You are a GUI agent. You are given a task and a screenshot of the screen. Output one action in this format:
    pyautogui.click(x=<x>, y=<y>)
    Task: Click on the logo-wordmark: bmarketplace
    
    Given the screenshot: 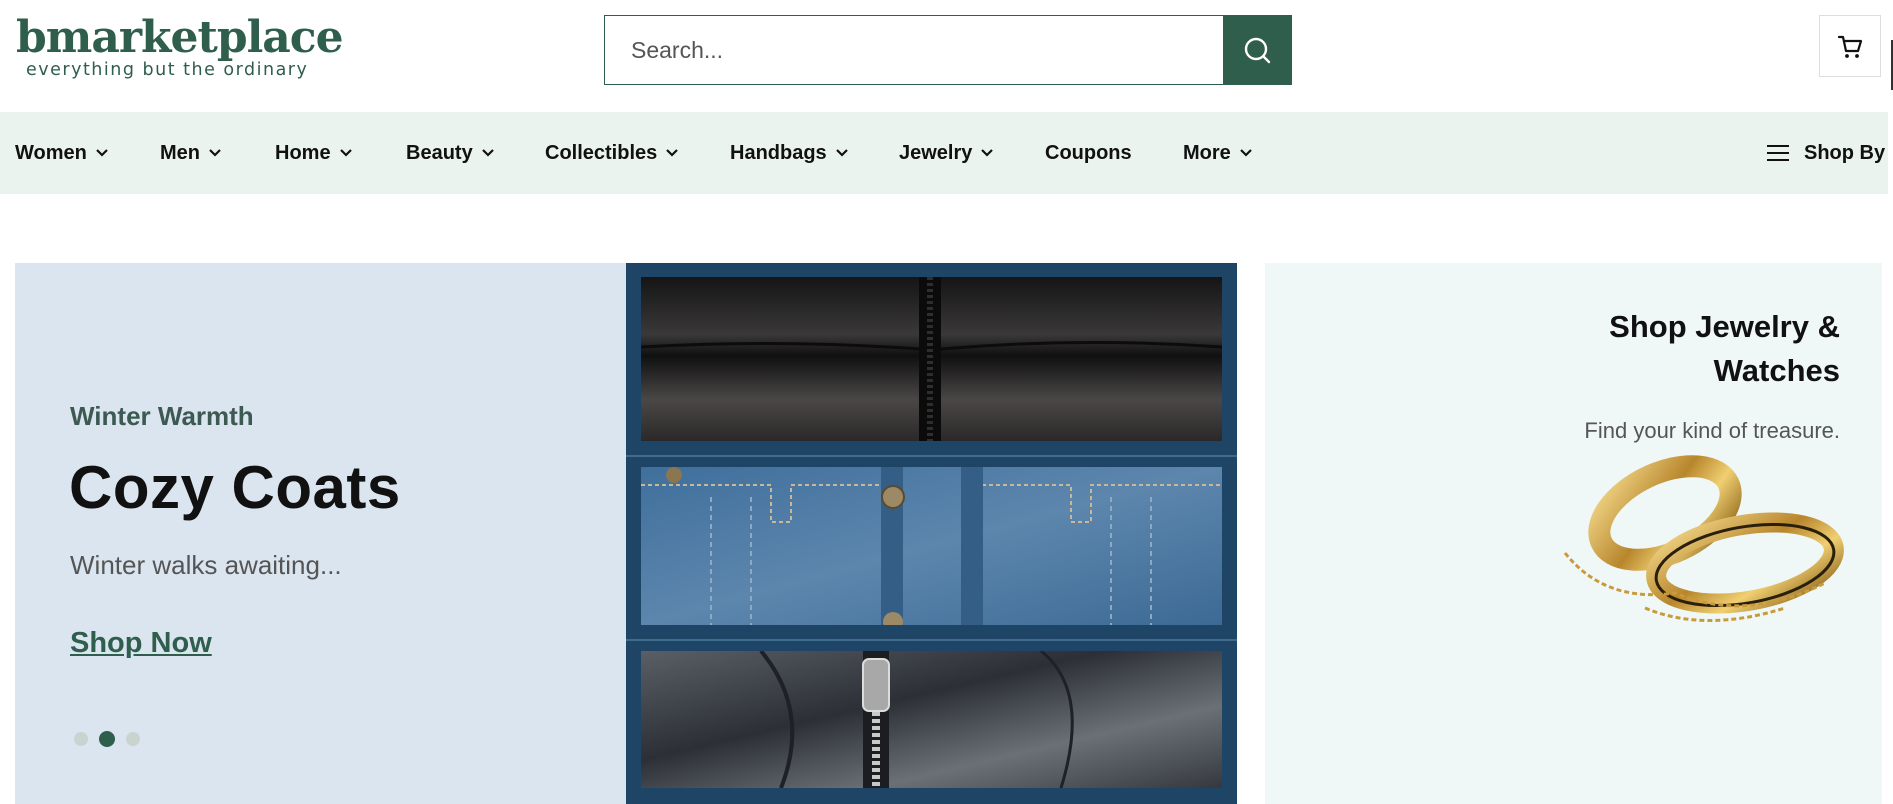 What is the action you would take?
    pyautogui.click(x=180, y=37)
    